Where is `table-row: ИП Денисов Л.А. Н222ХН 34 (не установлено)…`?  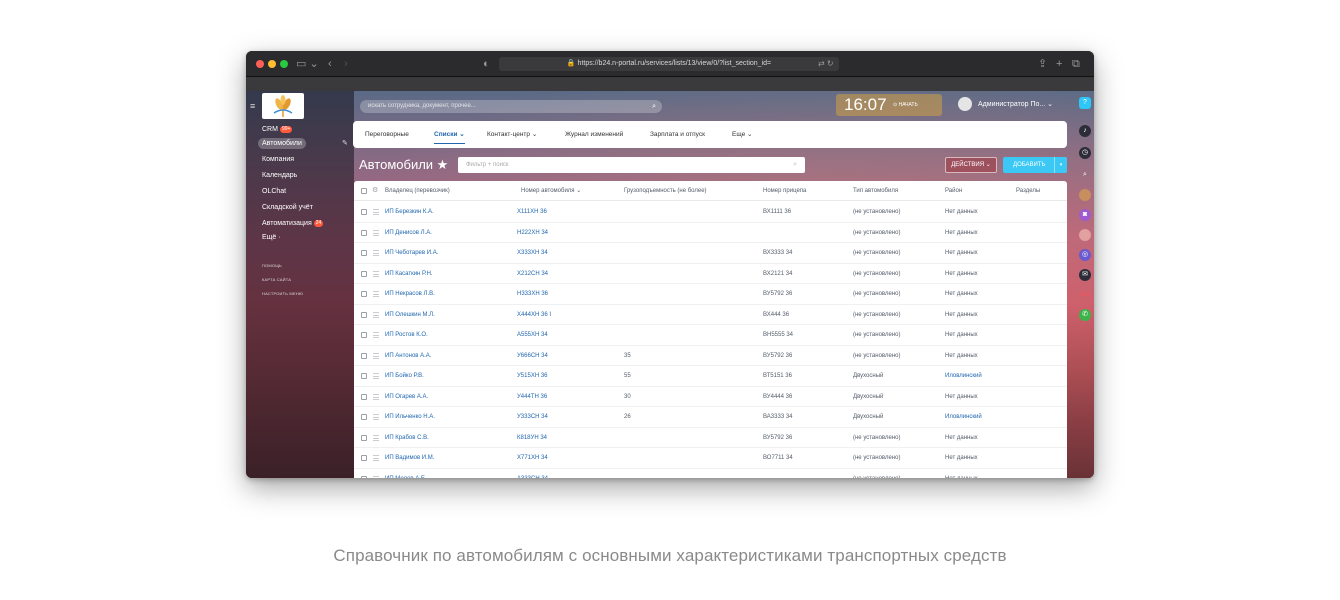
table-row: ИП Денисов Л.А. Н222ХН 34 (не установлено)… is located at coordinates (710, 233).